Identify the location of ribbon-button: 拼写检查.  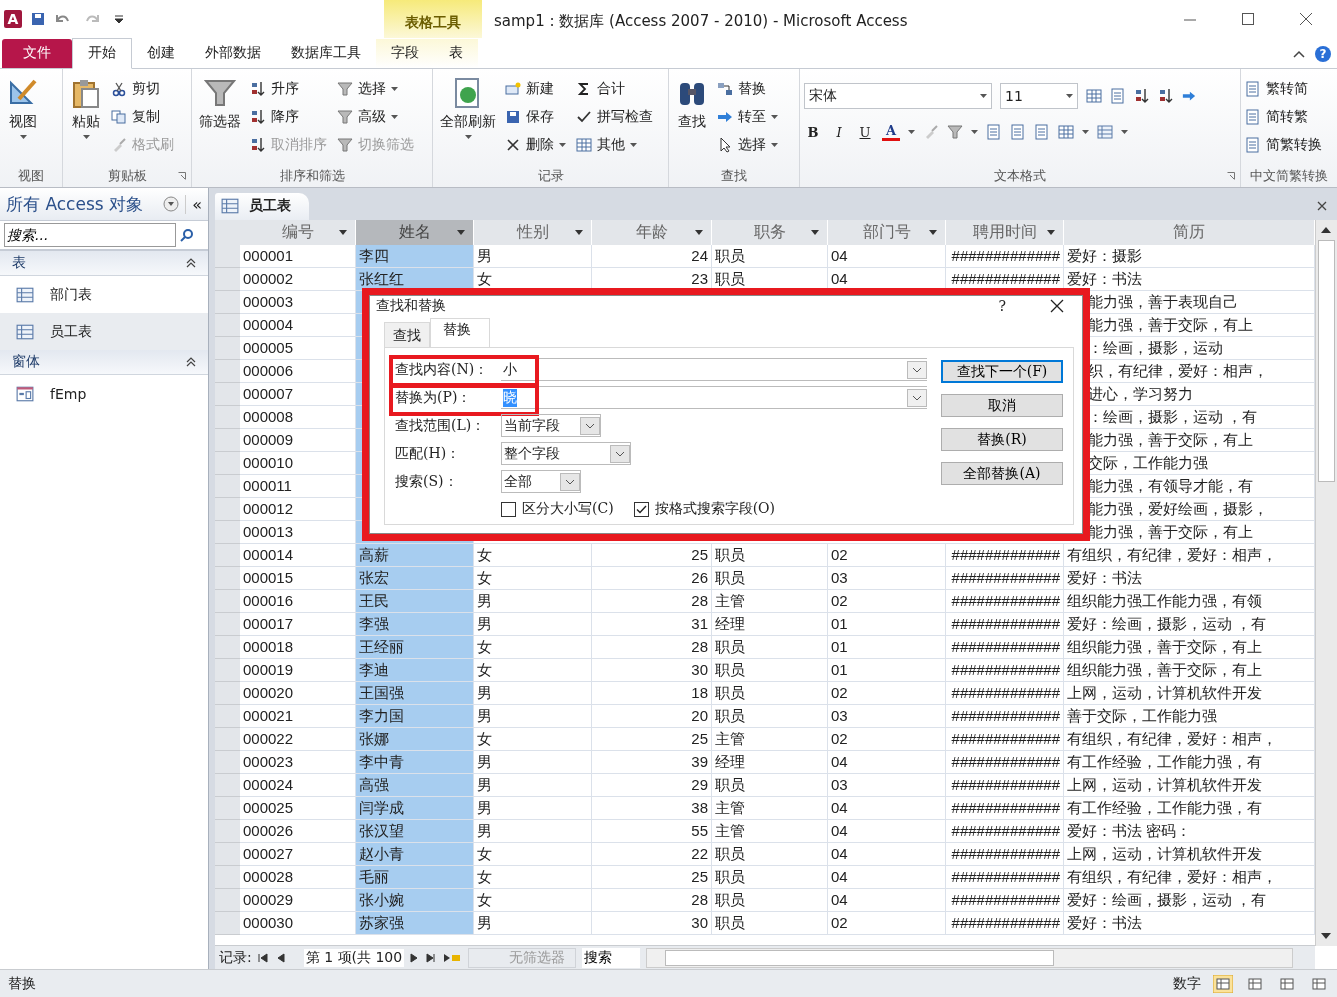
(614, 117).